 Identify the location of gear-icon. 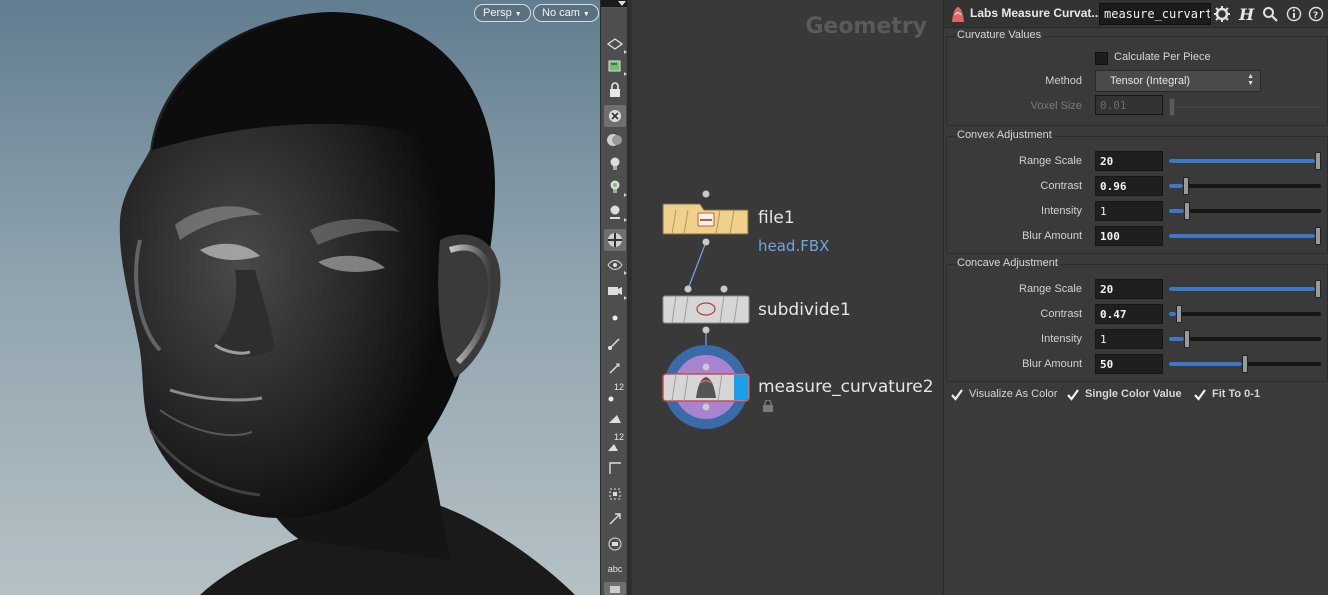
(1222, 14).